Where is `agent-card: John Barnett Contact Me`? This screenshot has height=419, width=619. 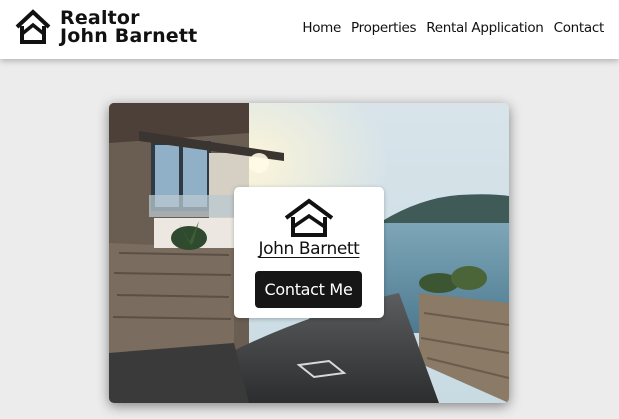
agent-card: John Barnett Contact Me is located at coordinates (309, 252).